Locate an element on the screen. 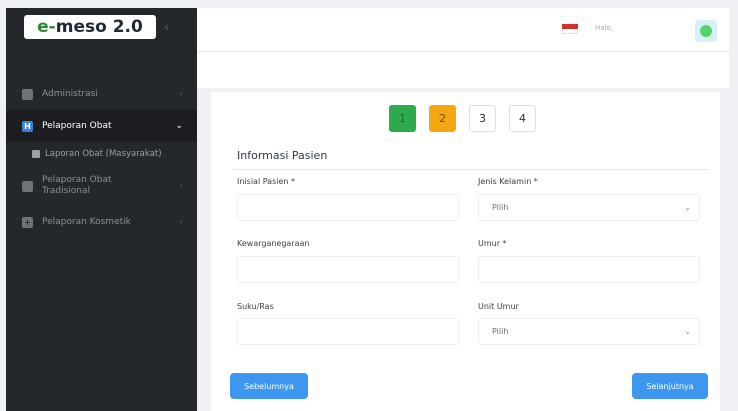 This screenshot has width=738, height=411. kewarganegaraan-label: Kewarganegaraan is located at coordinates (273, 243).